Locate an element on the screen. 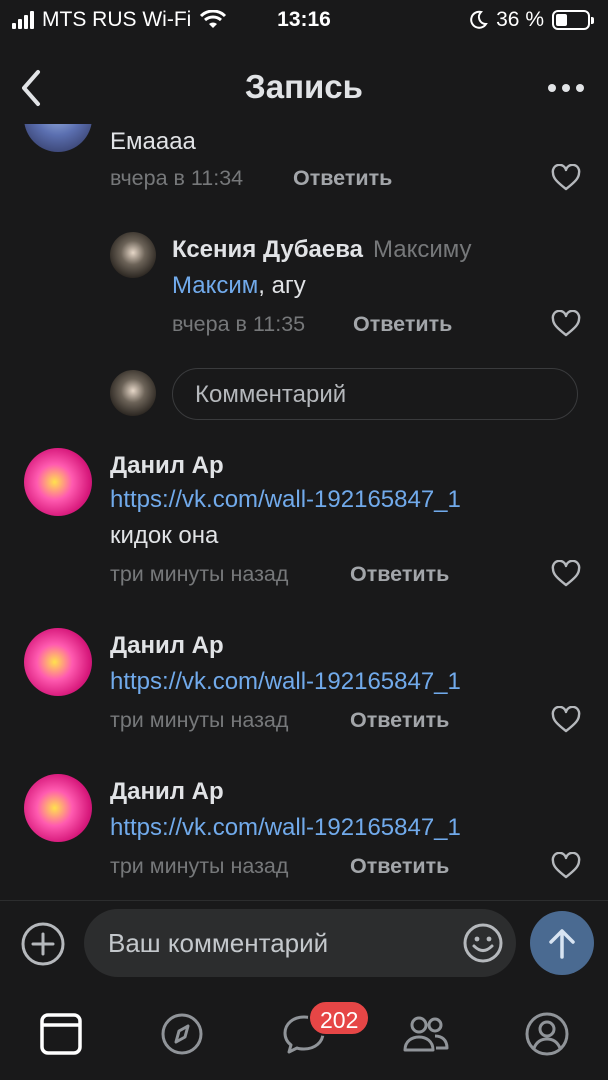 The width and height of the screenshot is (608, 1080). navigation-bar: Запись is located at coordinates (304, 88).